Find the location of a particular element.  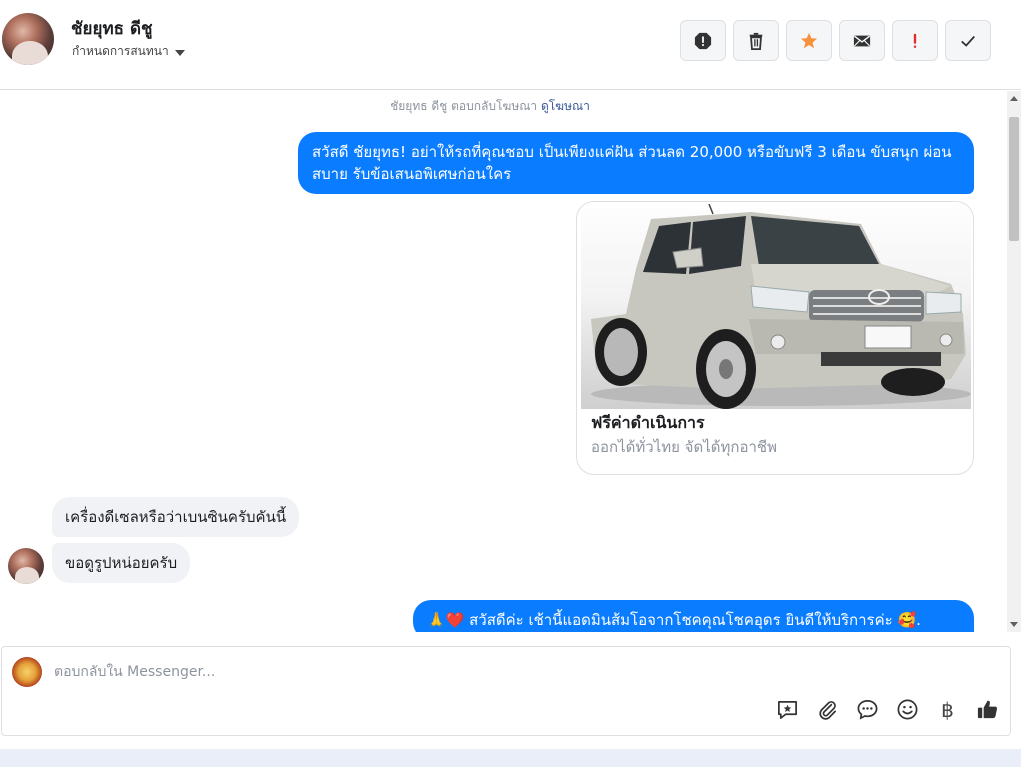

attach-file-button is located at coordinates (827, 709).